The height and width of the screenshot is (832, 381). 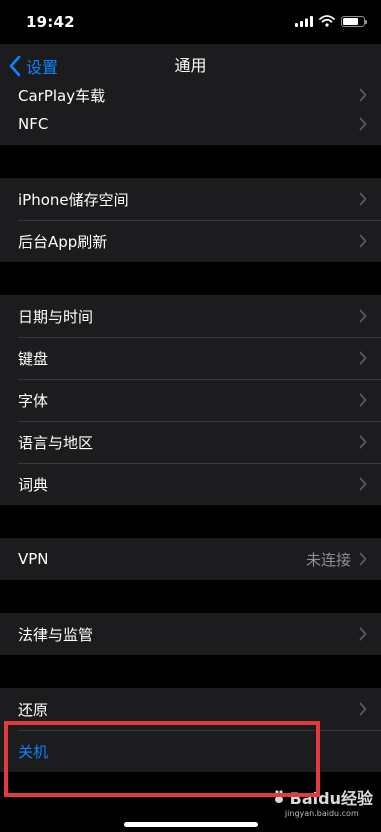 What do you see at coordinates (279, 796) in the screenshot?
I see `paw-logo-icon` at bounding box center [279, 796].